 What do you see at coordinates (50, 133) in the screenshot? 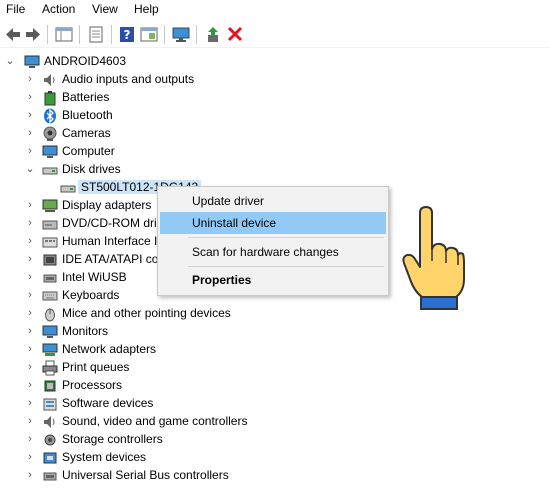
I see `camera-icon` at bounding box center [50, 133].